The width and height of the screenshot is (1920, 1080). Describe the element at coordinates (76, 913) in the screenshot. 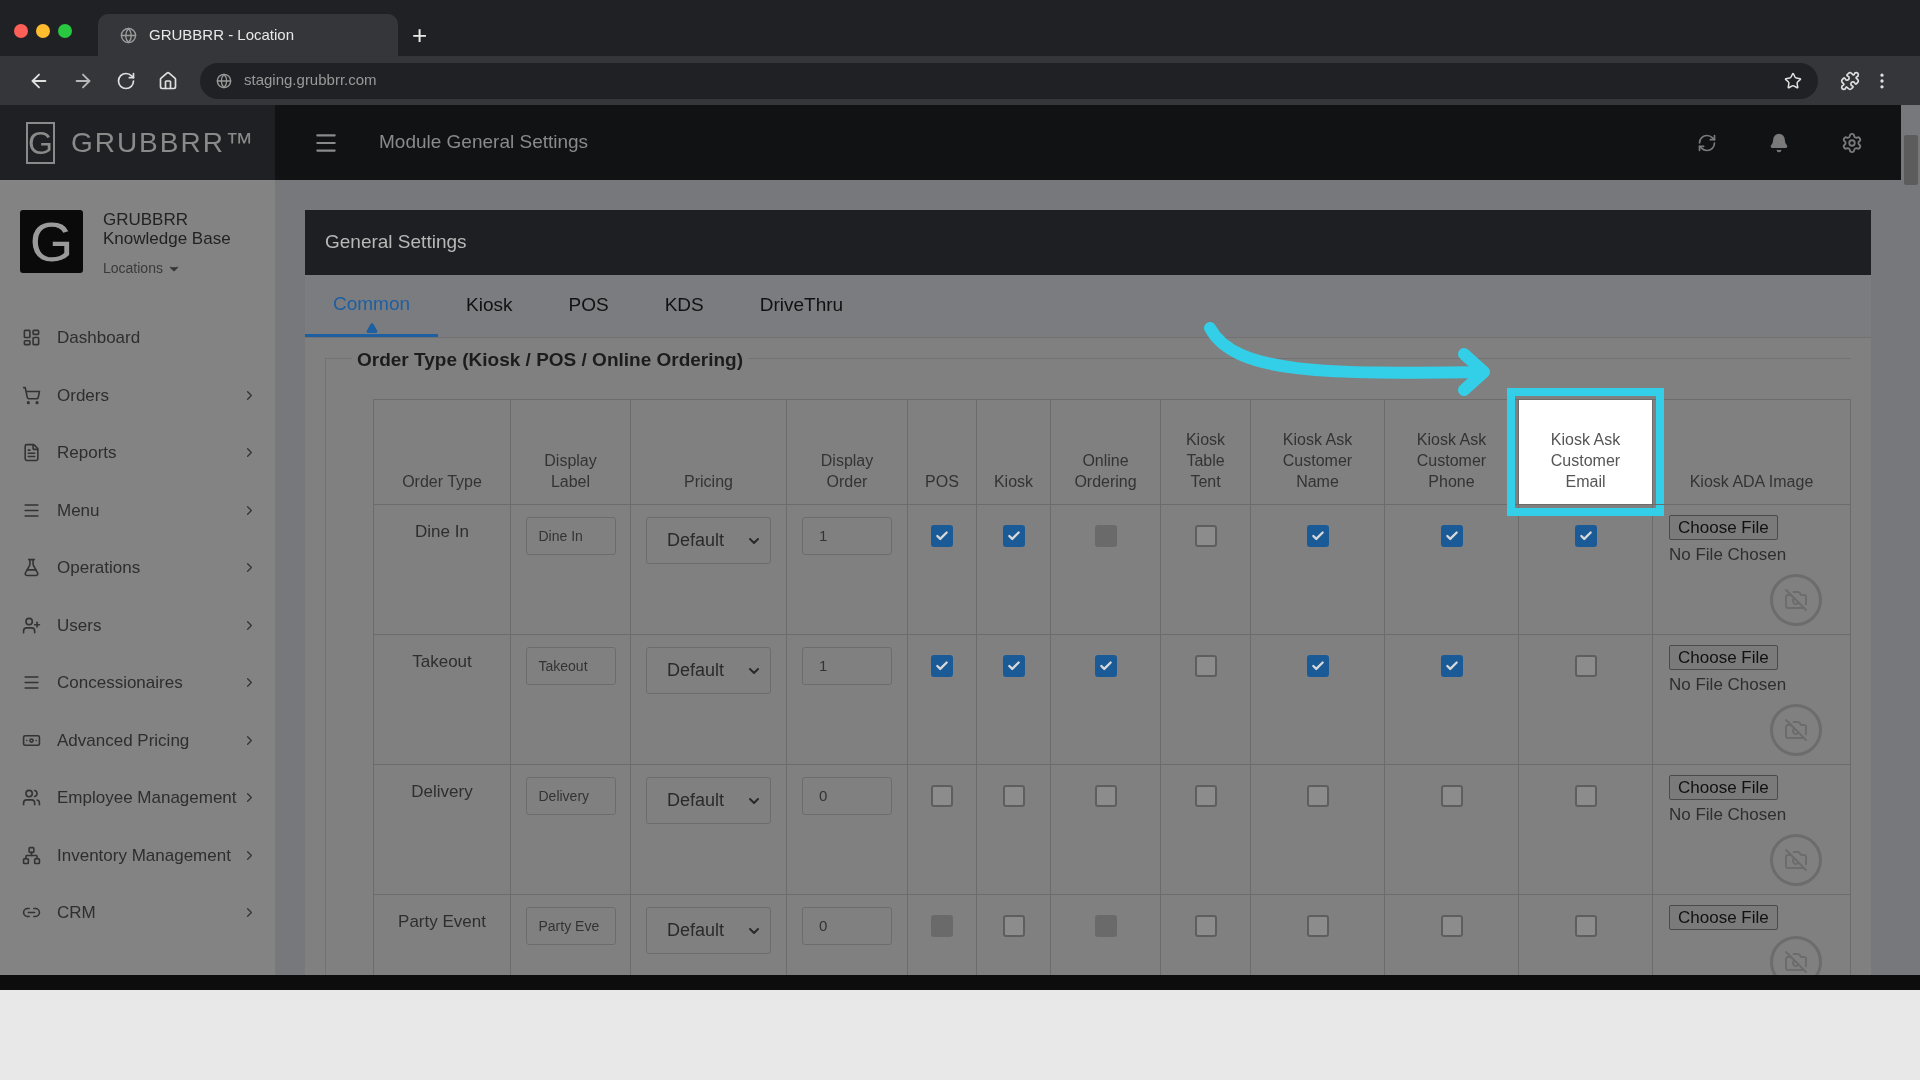

I see `sidebar-label: CRM` at that location.